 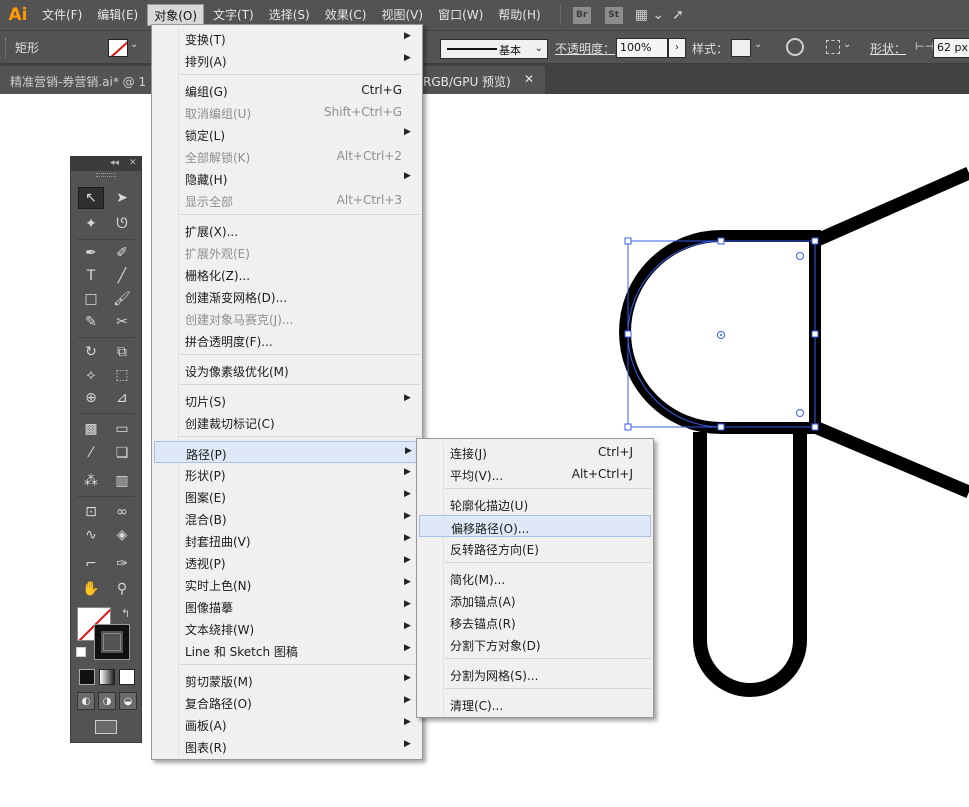 What do you see at coordinates (741, 48) in the screenshot?
I see `graphic-style-swatch` at bounding box center [741, 48].